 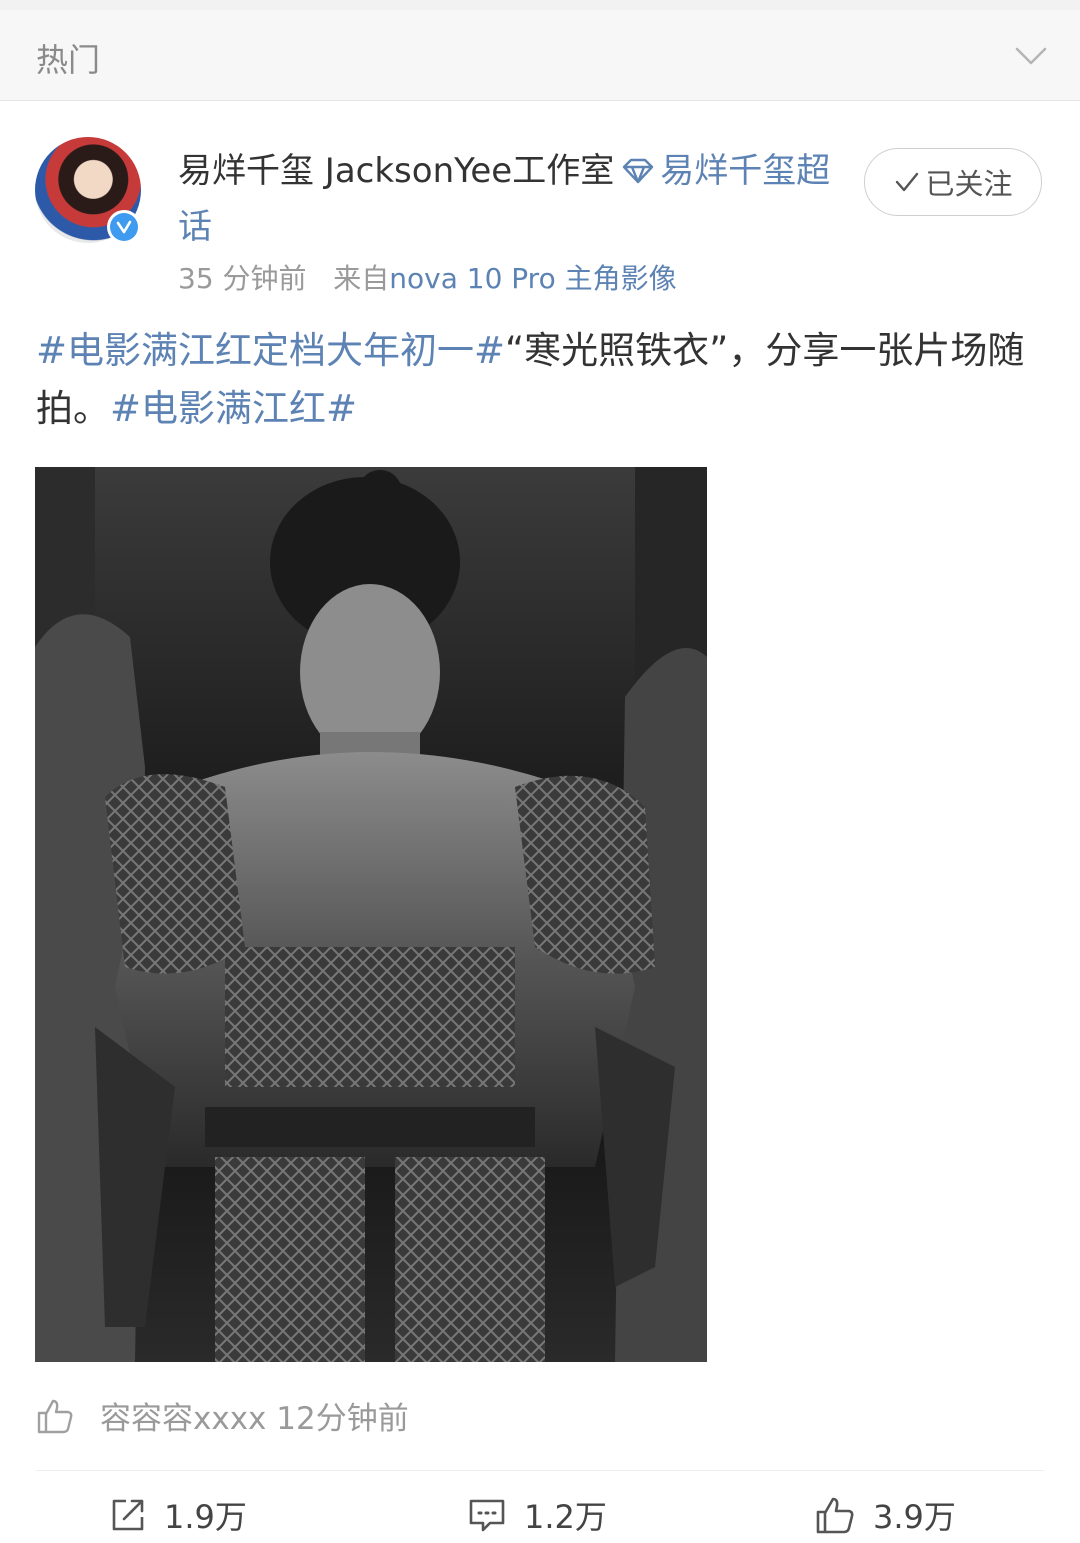 What do you see at coordinates (907, 182) in the screenshot?
I see `checkmark-icon` at bounding box center [907, 182].